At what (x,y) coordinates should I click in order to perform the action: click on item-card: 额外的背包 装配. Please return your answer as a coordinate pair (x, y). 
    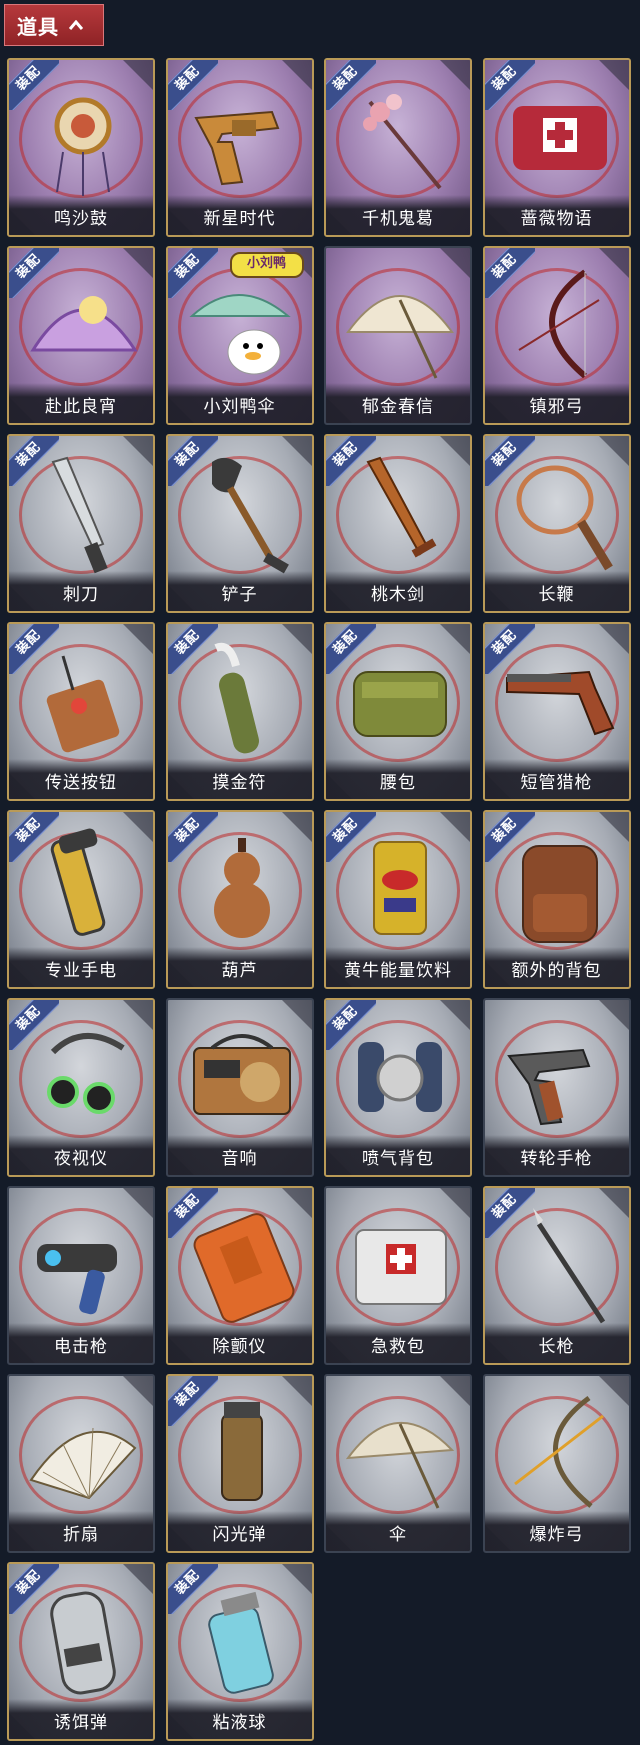
    Looking at the image, I should click on (556, 899).